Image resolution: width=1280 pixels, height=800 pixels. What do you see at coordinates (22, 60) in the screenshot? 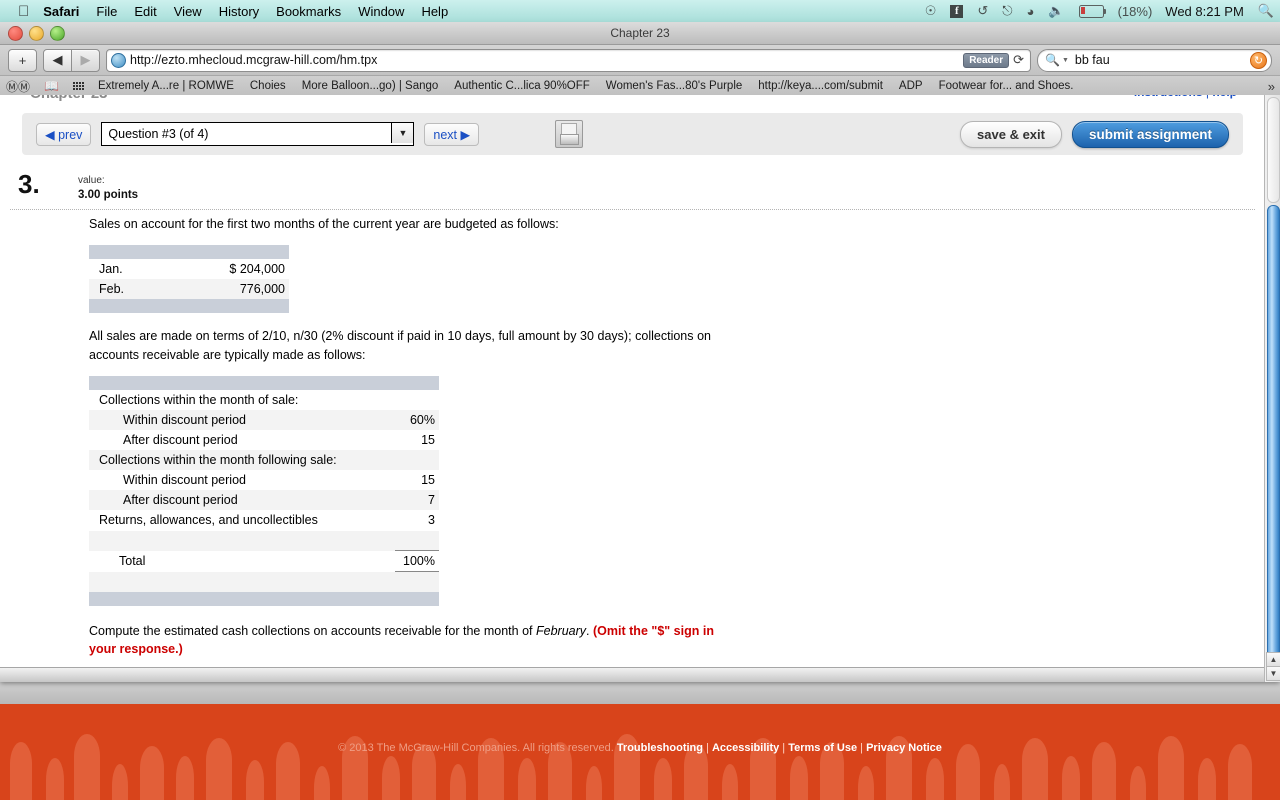
I see `new-tab-button: +` at bounding box center [22, 60].